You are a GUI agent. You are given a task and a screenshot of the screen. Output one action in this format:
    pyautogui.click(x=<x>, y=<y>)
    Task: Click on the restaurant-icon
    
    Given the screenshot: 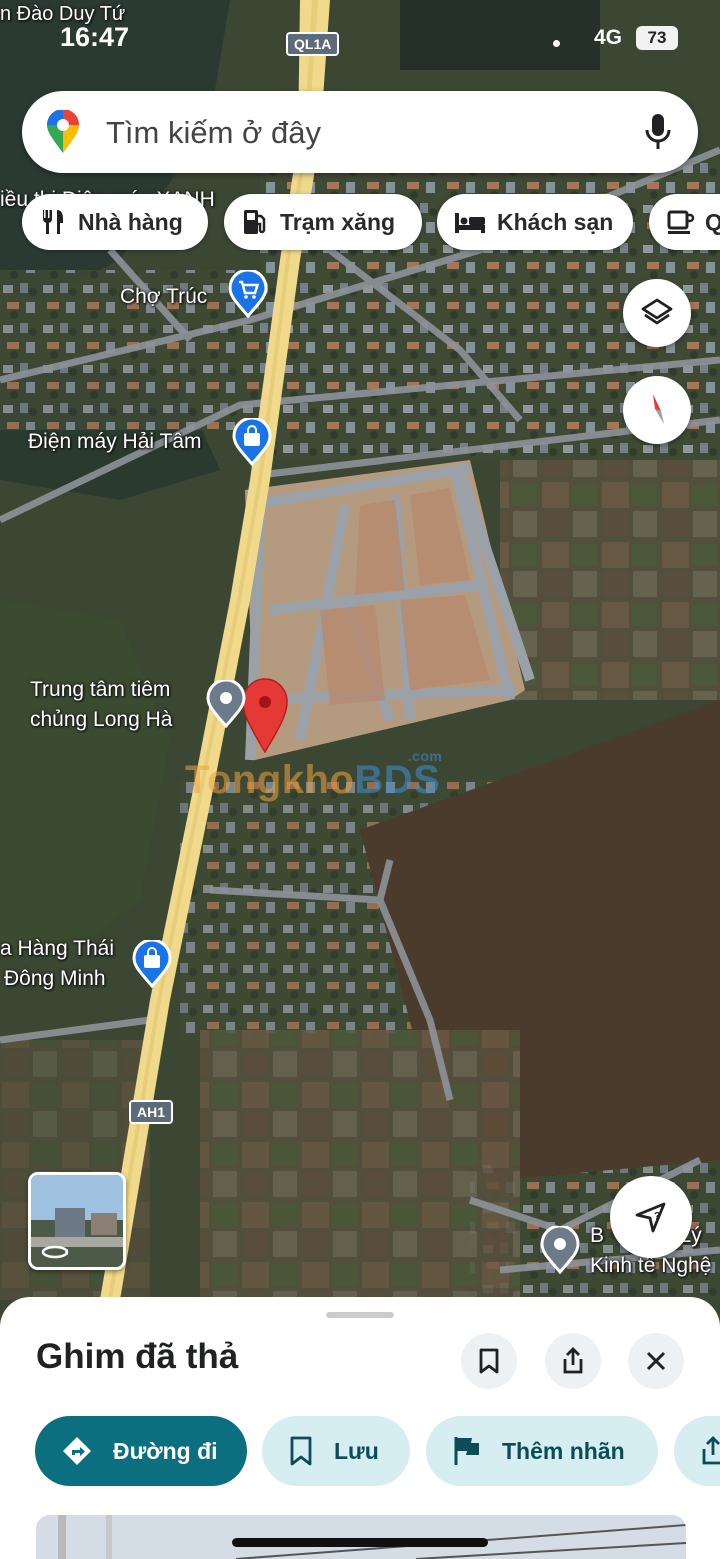 What is the action you would take?
    pyautogui.click(x=53, y=222)
    